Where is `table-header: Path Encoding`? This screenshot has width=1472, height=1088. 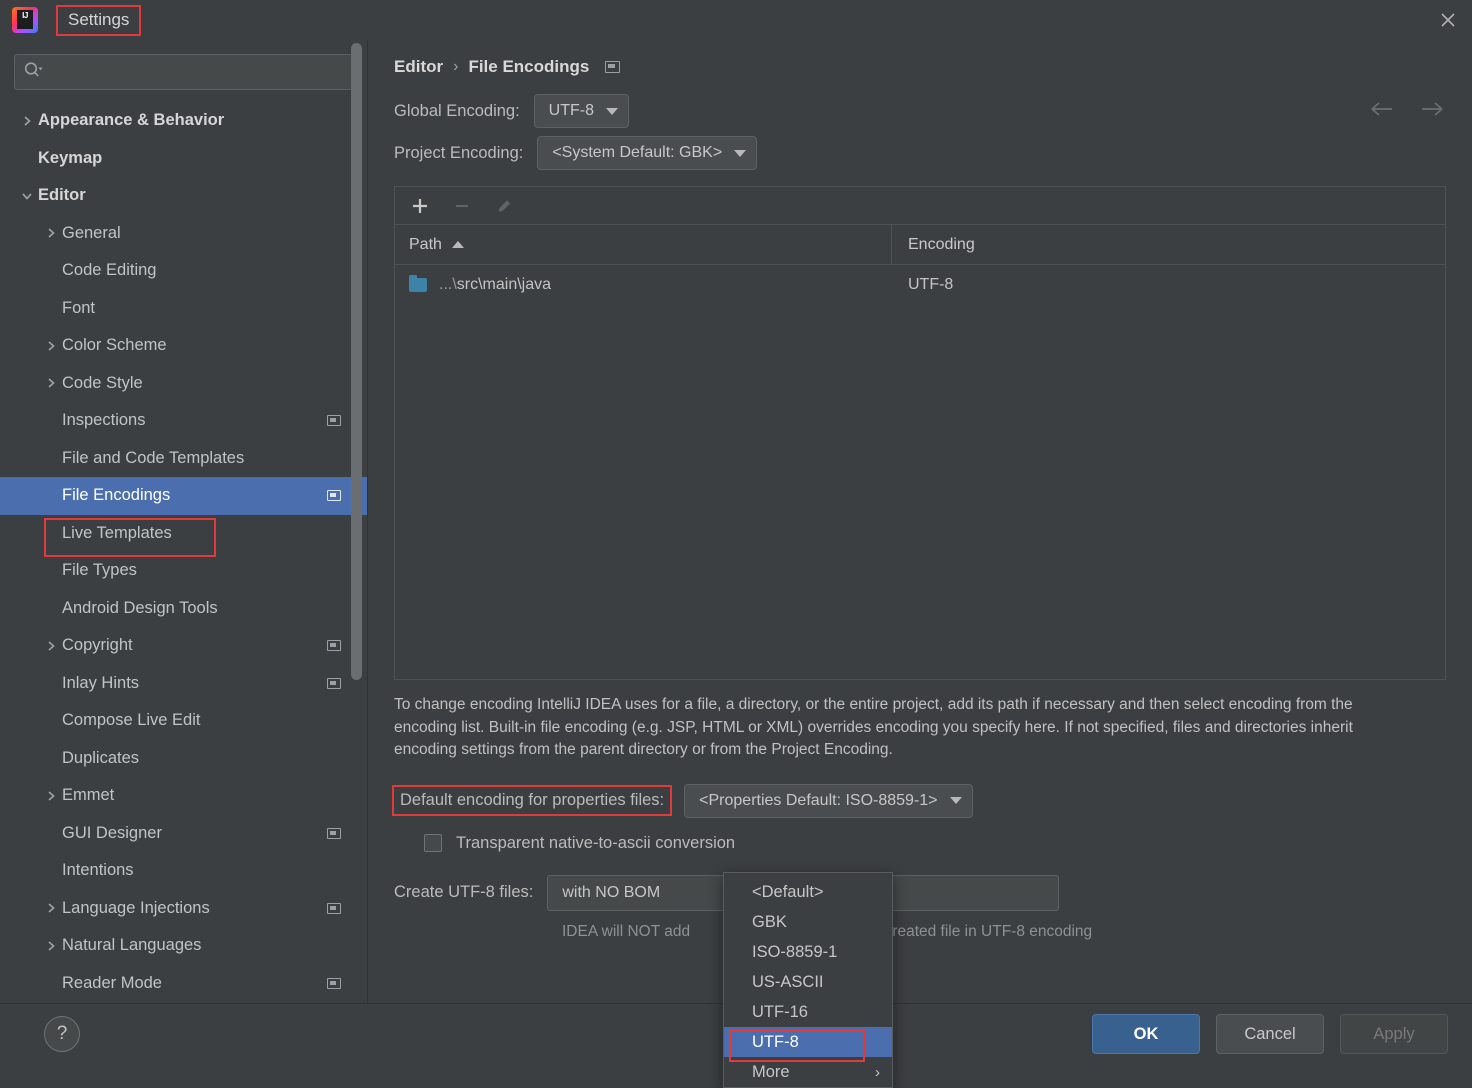
table-header: Path Encoding is located at coordinates (920, 245).